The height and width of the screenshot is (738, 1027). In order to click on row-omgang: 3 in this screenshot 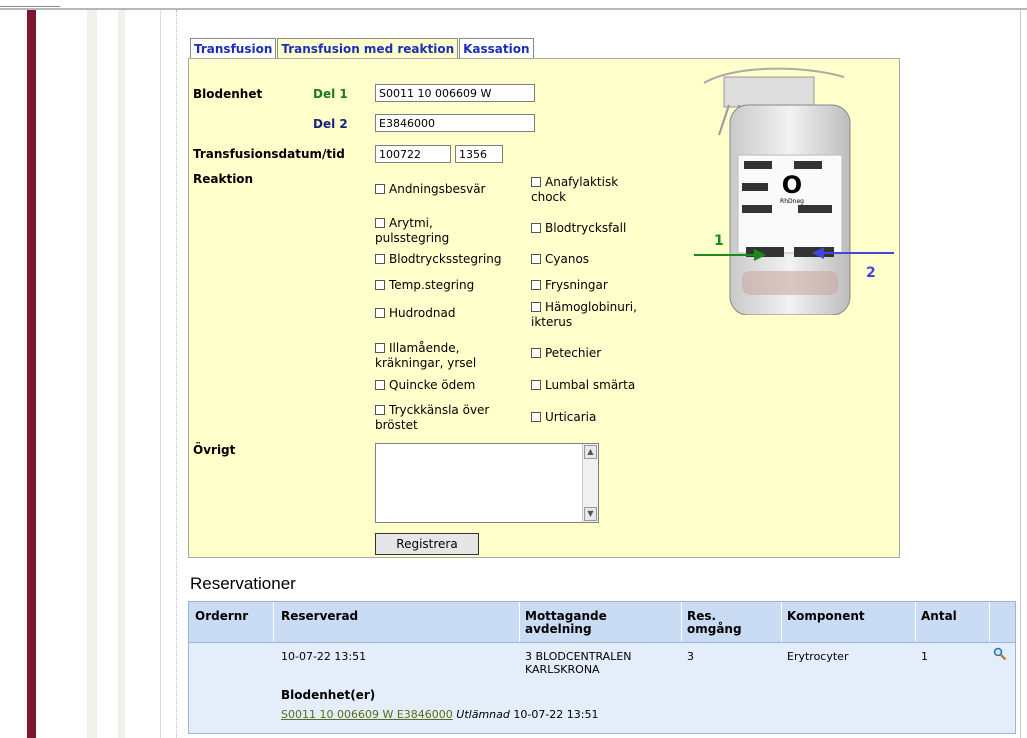, I will do `click(690, 656)`.